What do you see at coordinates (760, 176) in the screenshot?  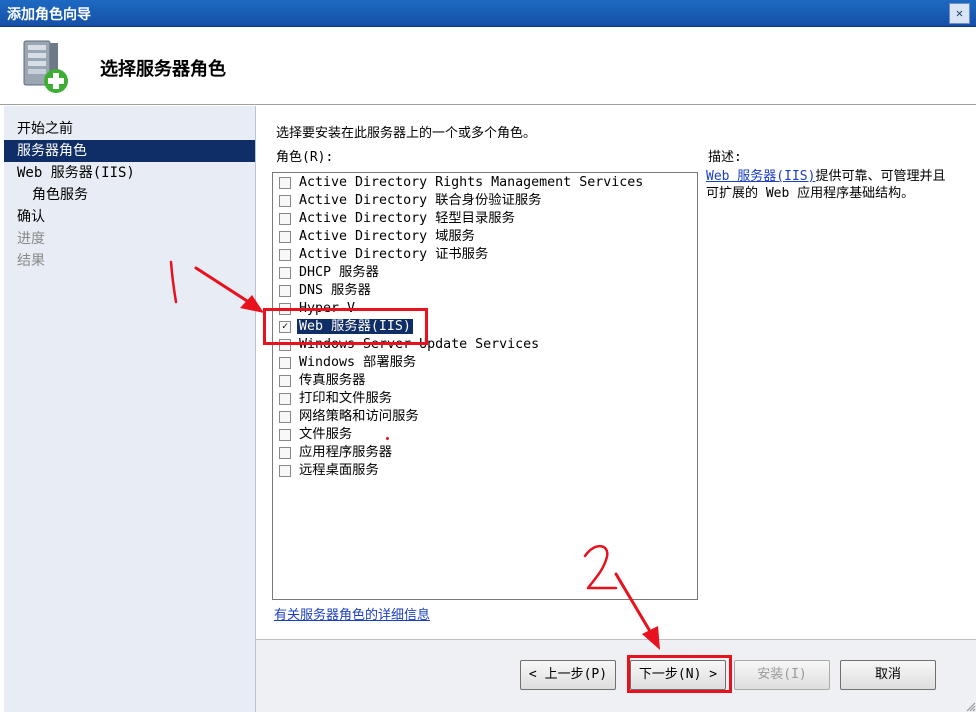 I see `description-link: Web 服务器(IIS)` at bounding box center [760, 176].